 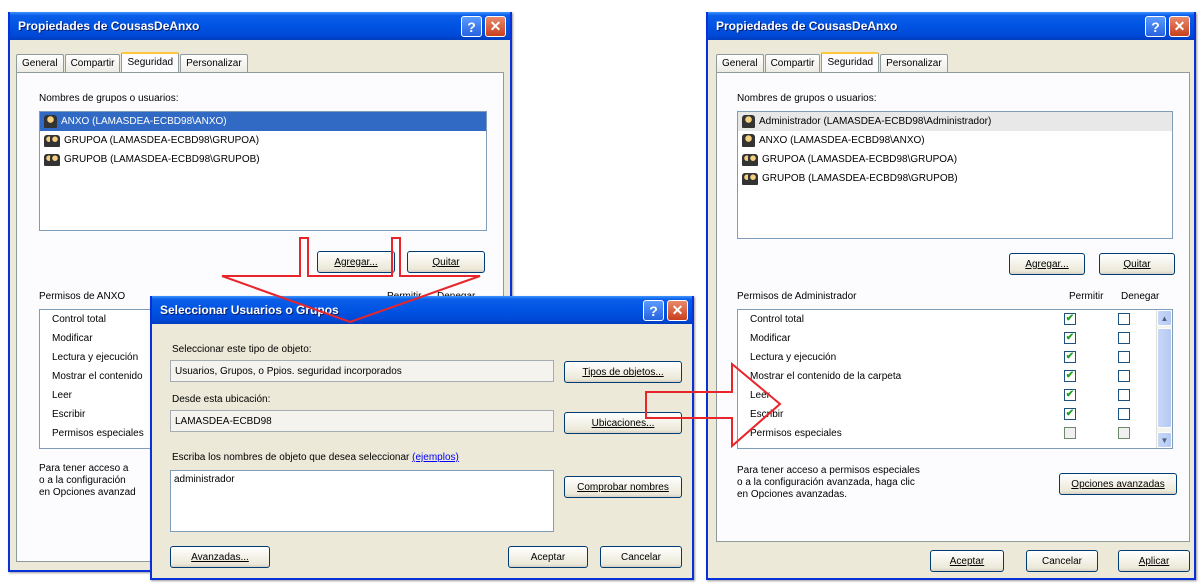 I want to click on examples-link: (ejemplos), so click(x=435, y=457).